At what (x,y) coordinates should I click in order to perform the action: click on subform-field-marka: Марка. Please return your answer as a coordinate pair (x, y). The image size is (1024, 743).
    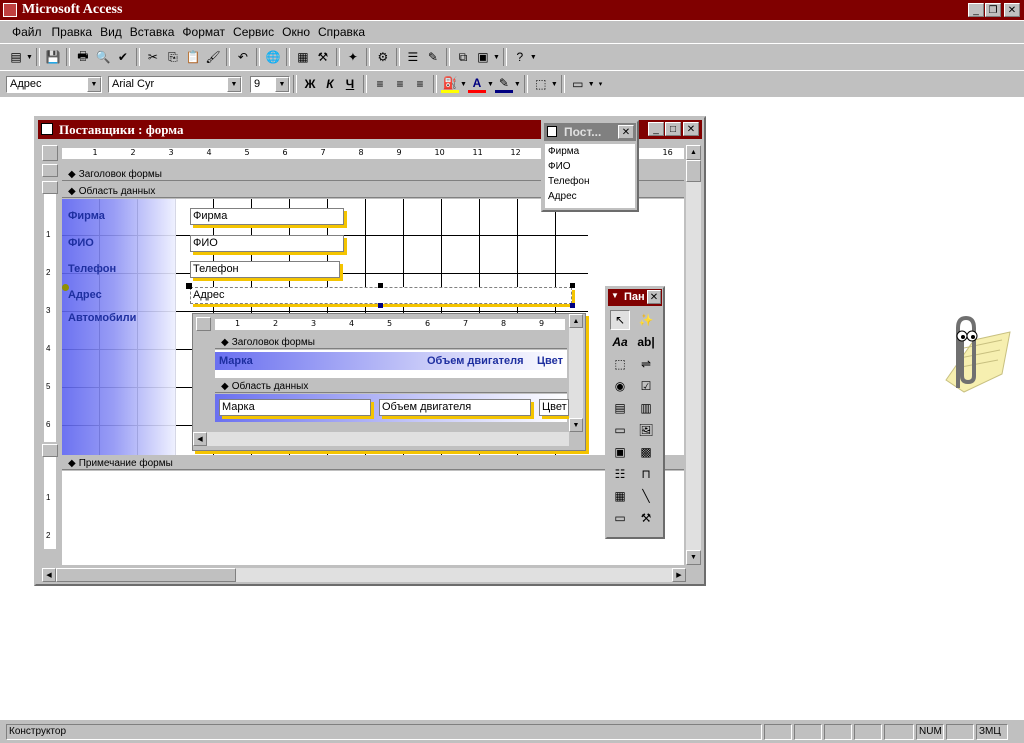
    Looking at the image, I should click on (295, 407).